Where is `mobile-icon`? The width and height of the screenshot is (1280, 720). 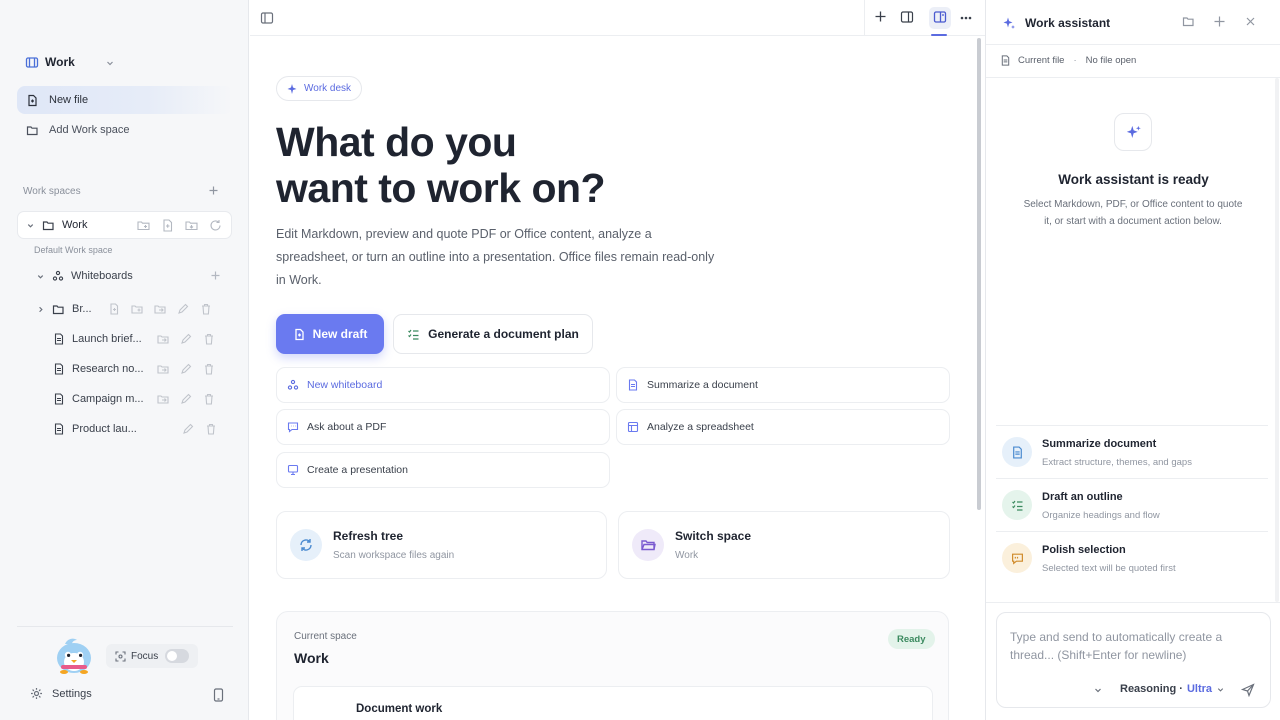
mobile-icon is located at coordinates (218, 695).